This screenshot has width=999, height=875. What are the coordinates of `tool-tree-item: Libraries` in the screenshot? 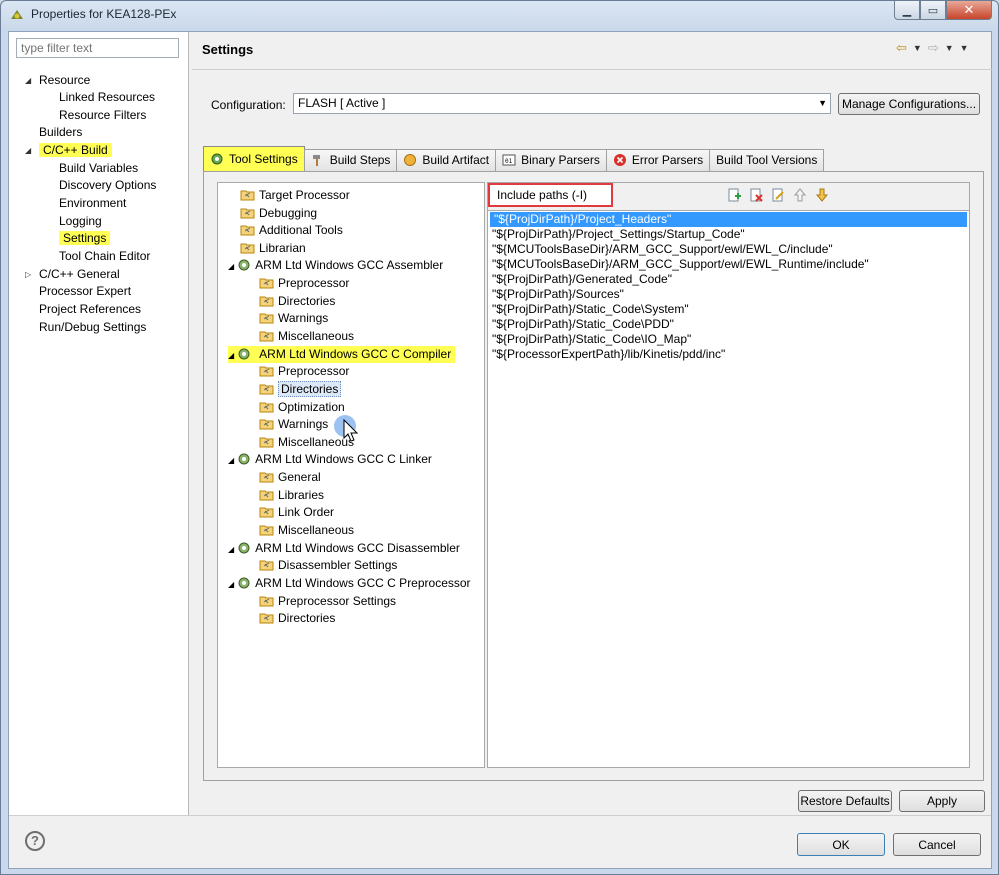 It's located at (291, 495).